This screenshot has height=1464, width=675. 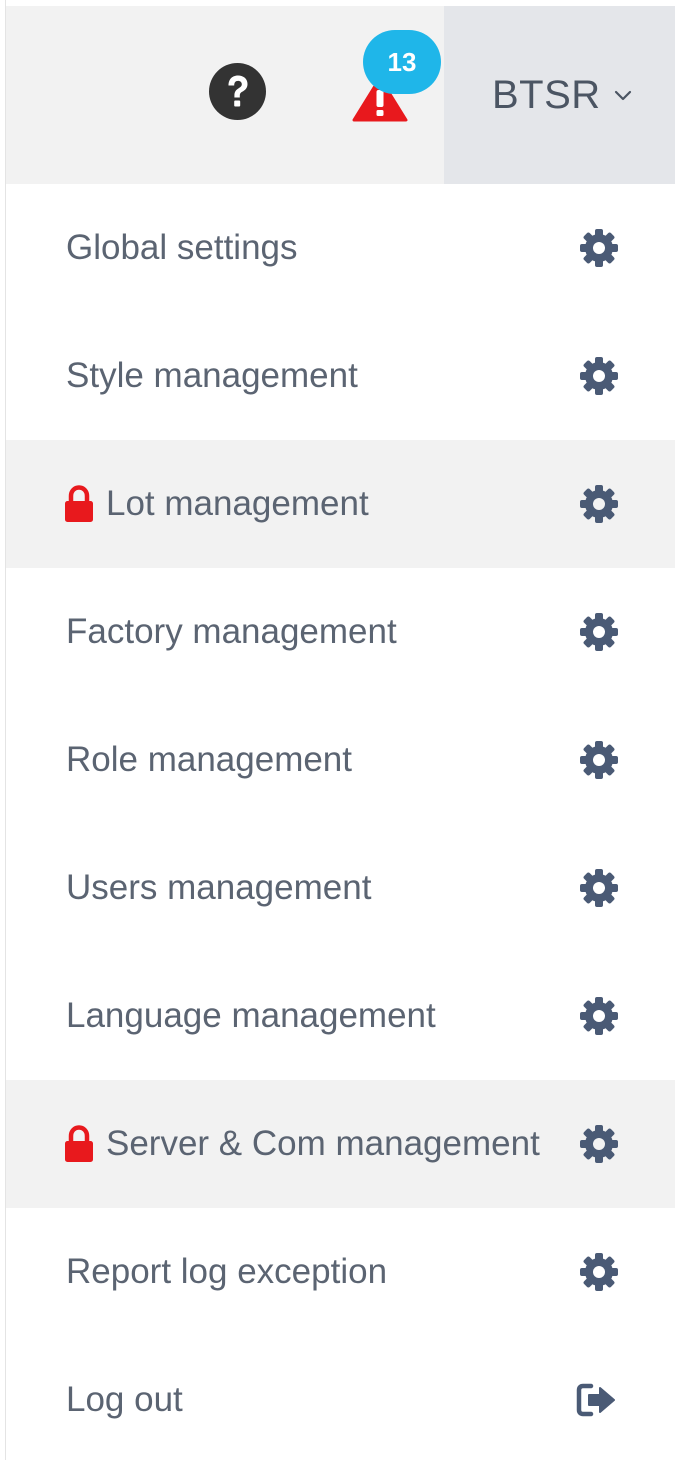 I want to click on menu-item-users-management: Users management, so click(x=340, y=888).